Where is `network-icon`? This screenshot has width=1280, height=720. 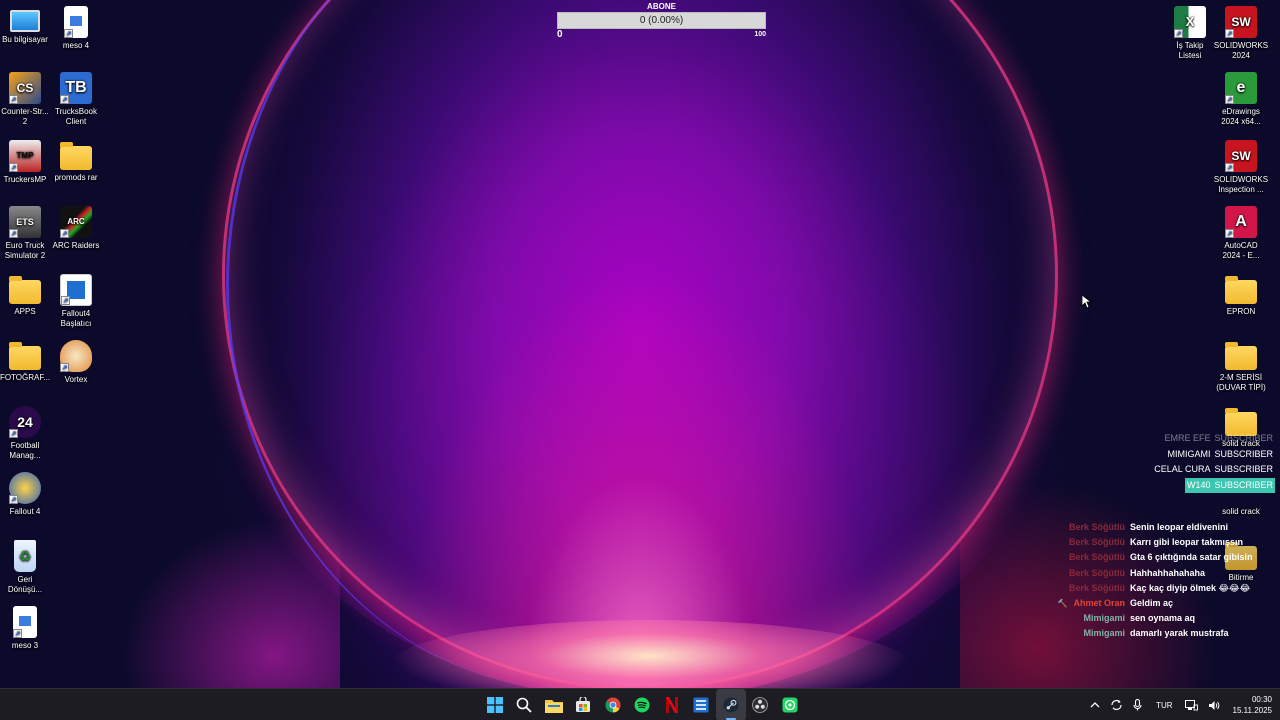 network-icon is located at coordinates (1191, 705).